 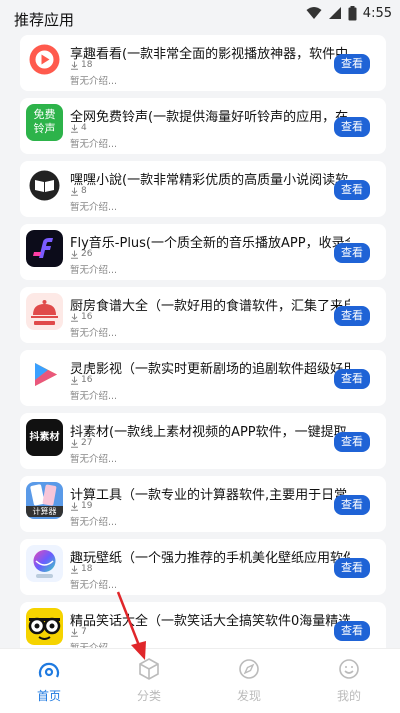 I want to click on download-count: 27, so click(x=81, y=443).